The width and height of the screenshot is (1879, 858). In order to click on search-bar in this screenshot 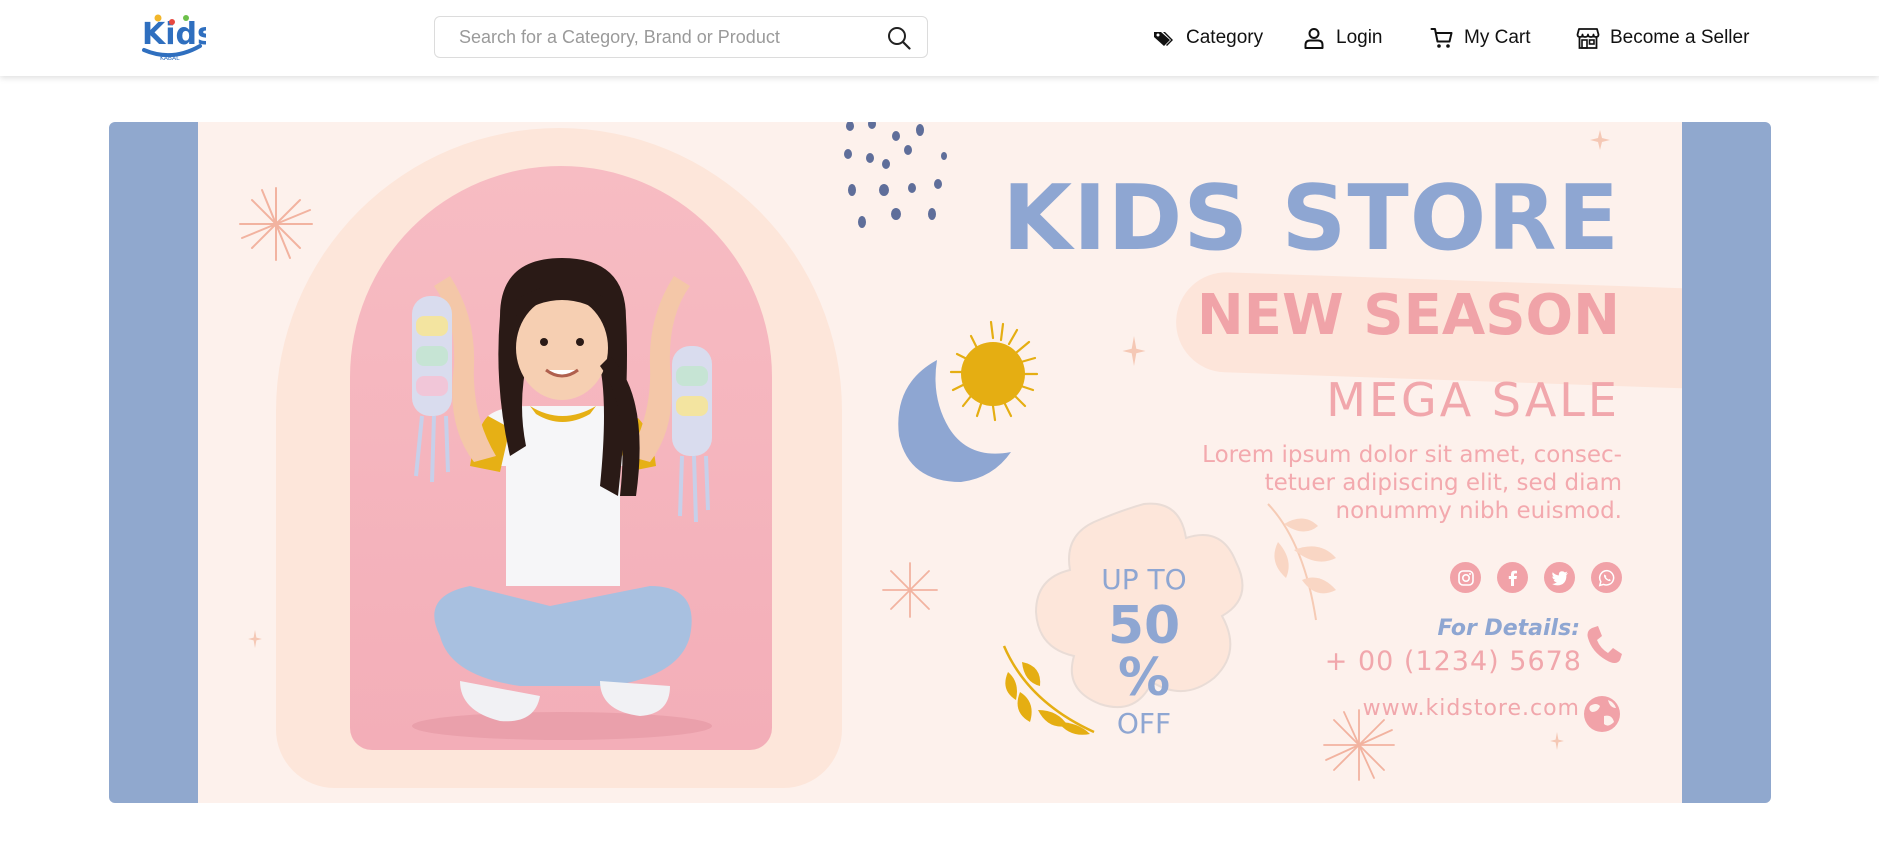, I will do `click(681, 37)`.